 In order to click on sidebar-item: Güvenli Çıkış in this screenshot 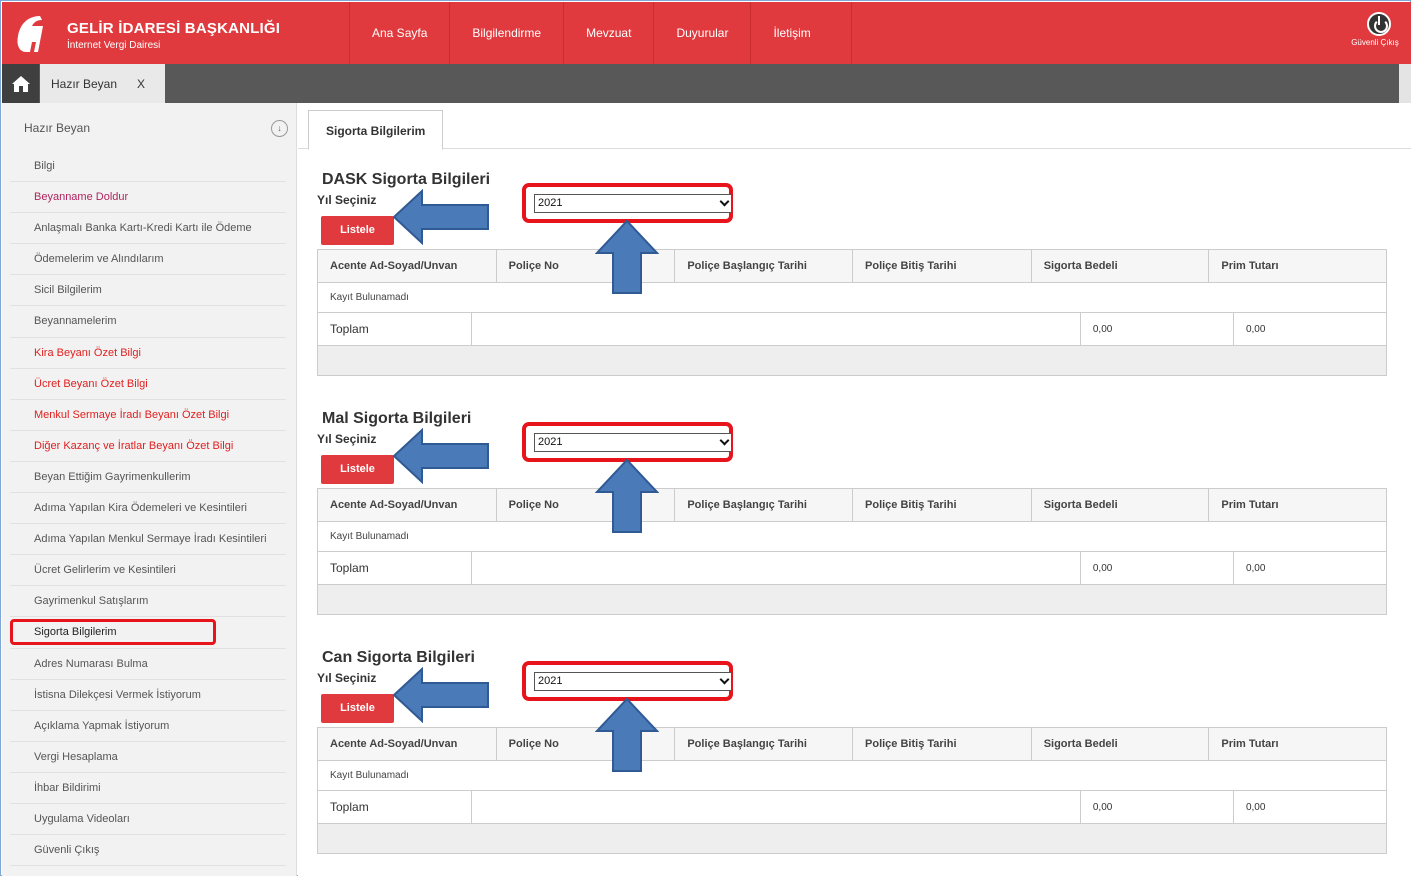, I will do `click(148, 851)`.